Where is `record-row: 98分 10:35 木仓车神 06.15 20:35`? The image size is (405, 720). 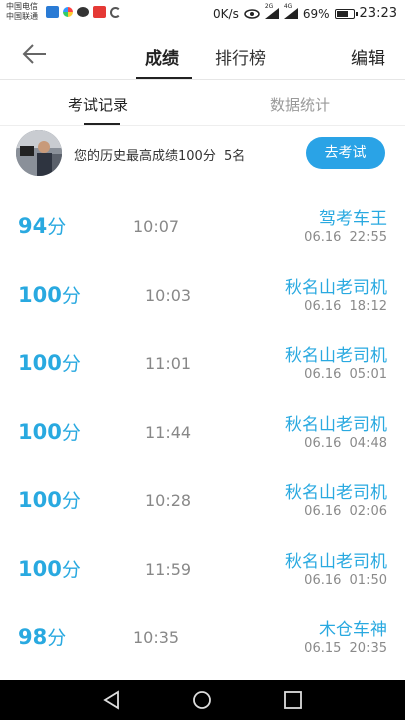 record-row: 98分 10:35 木仓车神 06.15 20:35 is located at coordinates (202, 627).